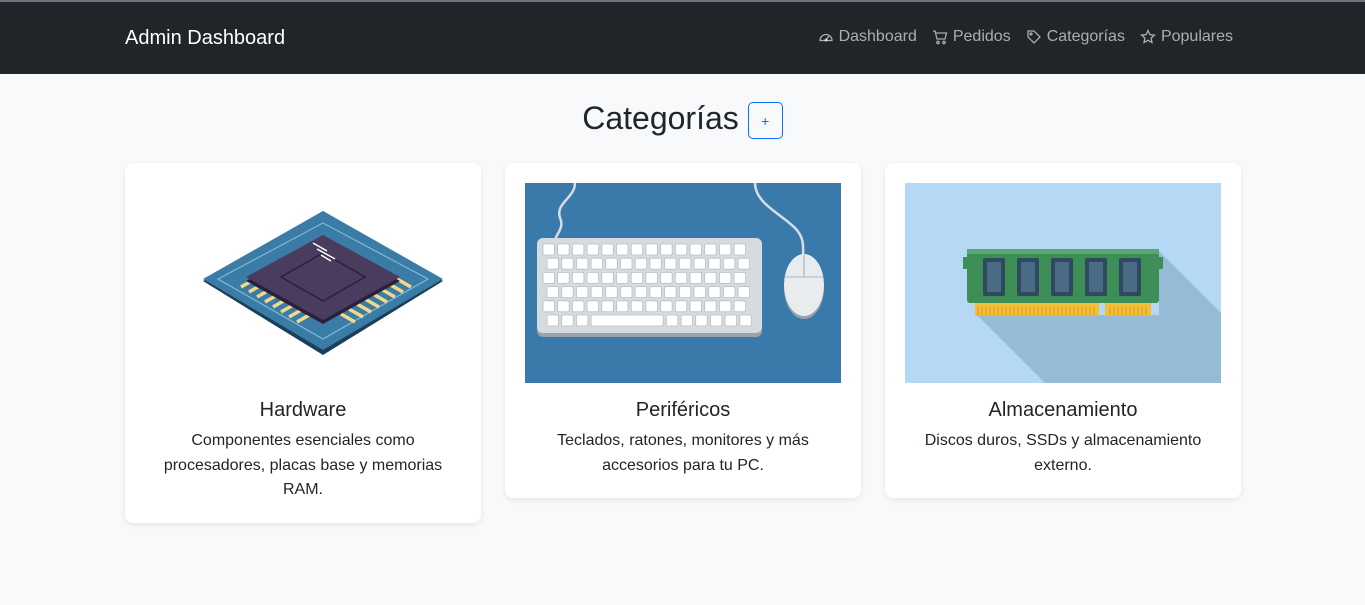 The width and height of the screenshot is (1365, 605). What do you see at coordinates (205, 38) in the screenshot?
I see `navbar-brand: Admin Dashboard` at bounding box center [205, 38].